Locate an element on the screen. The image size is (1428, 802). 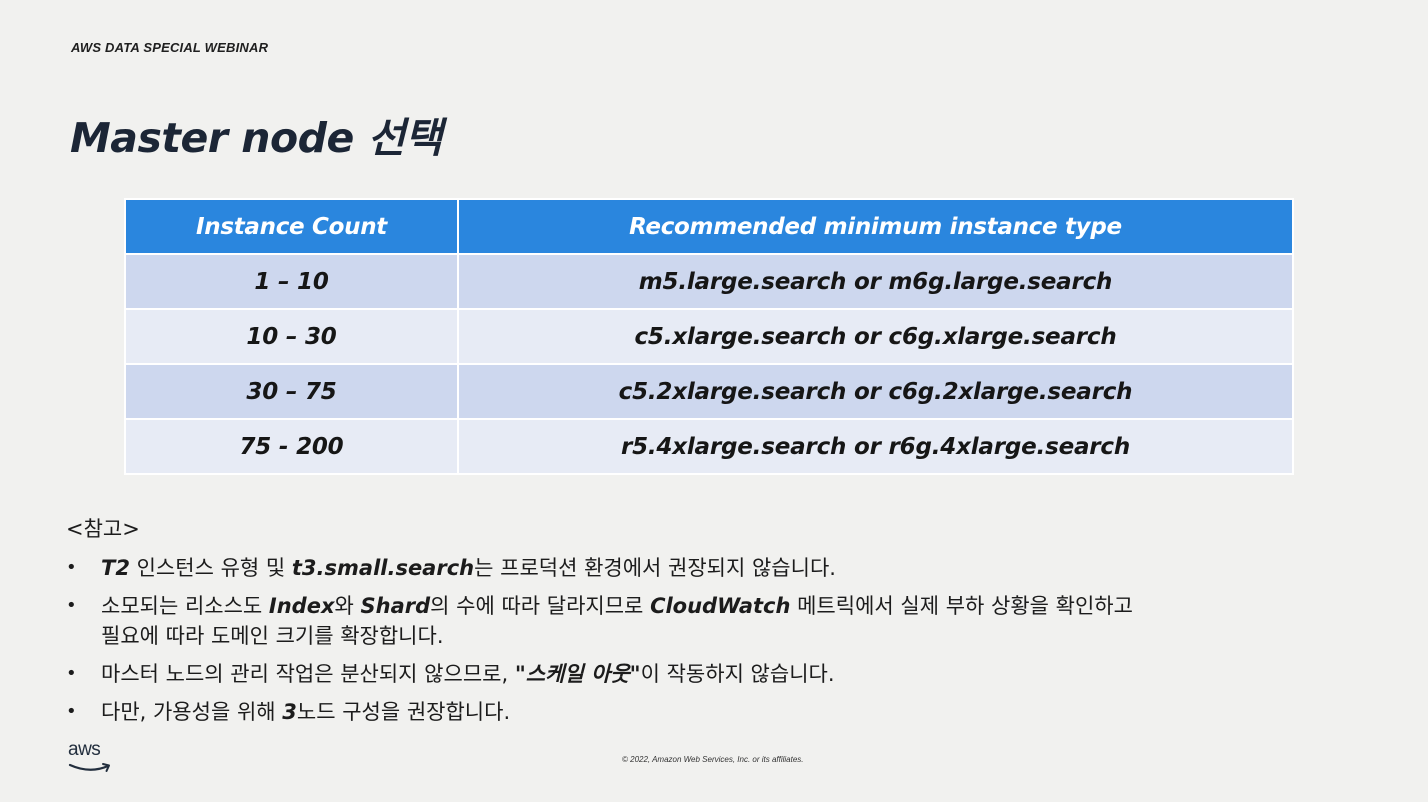
note-emphasis: "스케일 아웃" is located at coordinates (577, 674).